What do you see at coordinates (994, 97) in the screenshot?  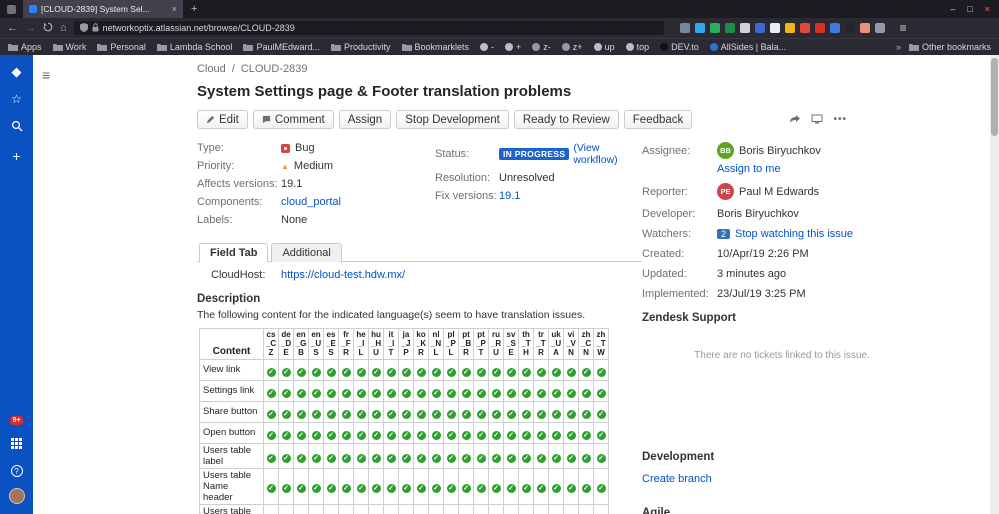 I see `scrollbar-thumb` at bounding box center [994, 97].